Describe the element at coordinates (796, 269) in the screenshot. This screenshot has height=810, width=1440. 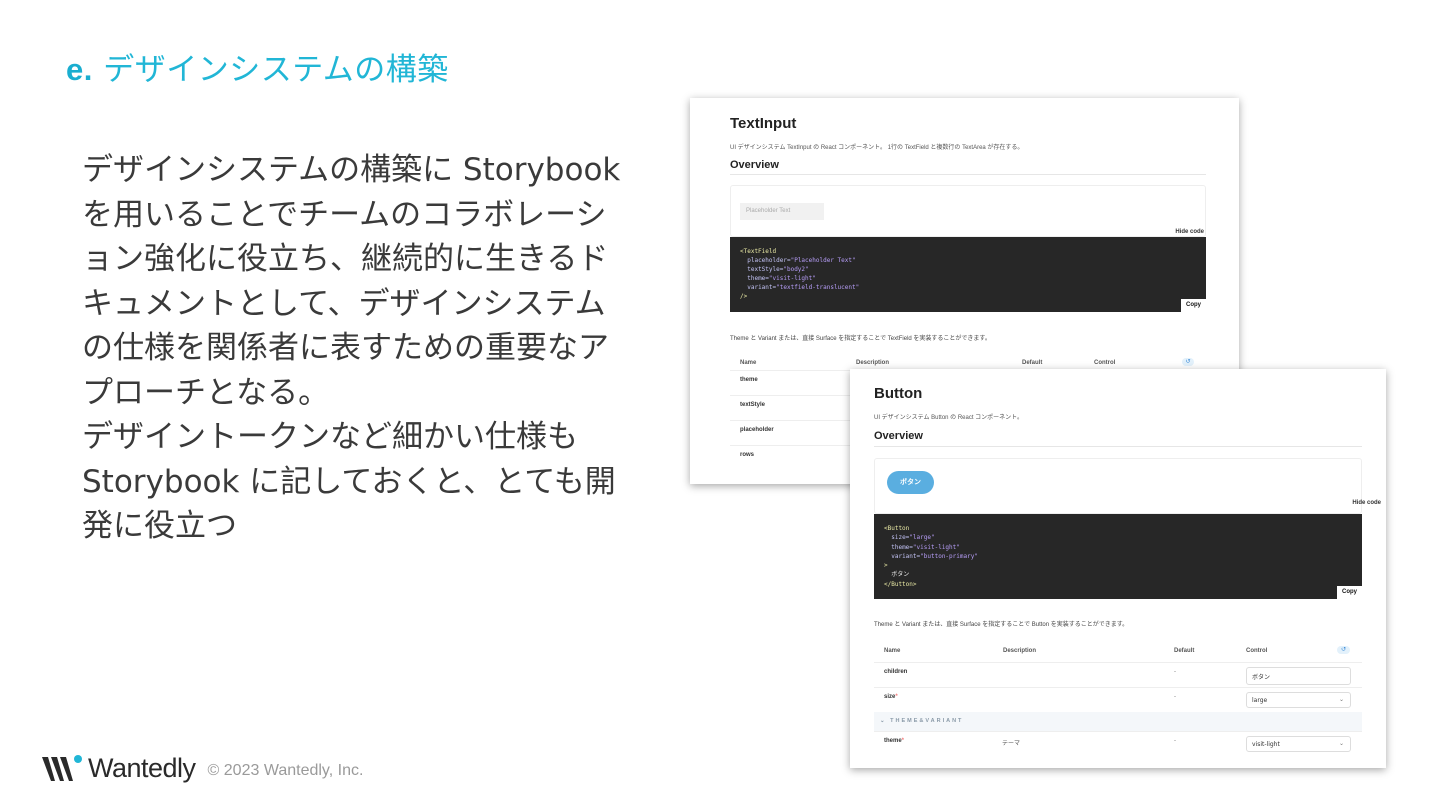
I see `code-token: "body2"` at that location.